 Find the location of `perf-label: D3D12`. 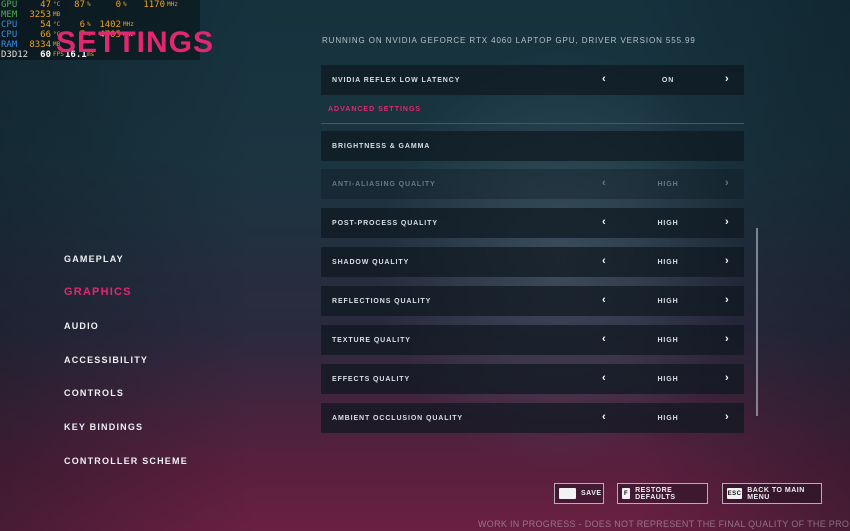

perf-label: D3D12 is located at coordinates (15, 55).